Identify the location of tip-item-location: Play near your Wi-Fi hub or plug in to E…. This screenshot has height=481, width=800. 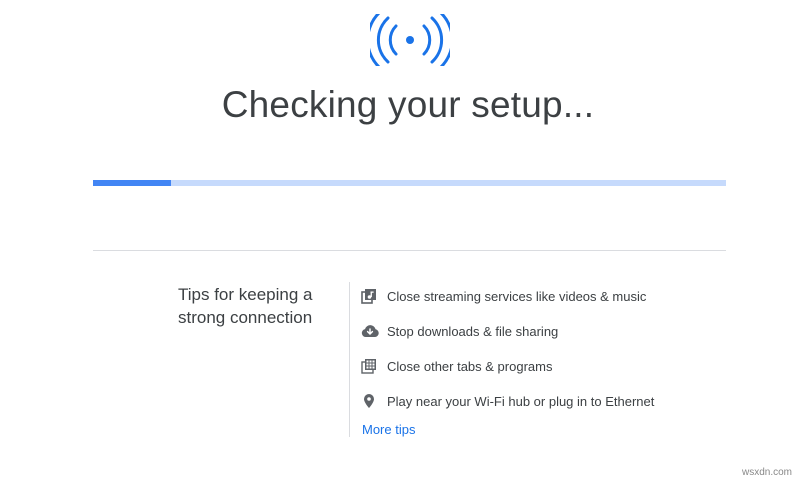
(507, 401).